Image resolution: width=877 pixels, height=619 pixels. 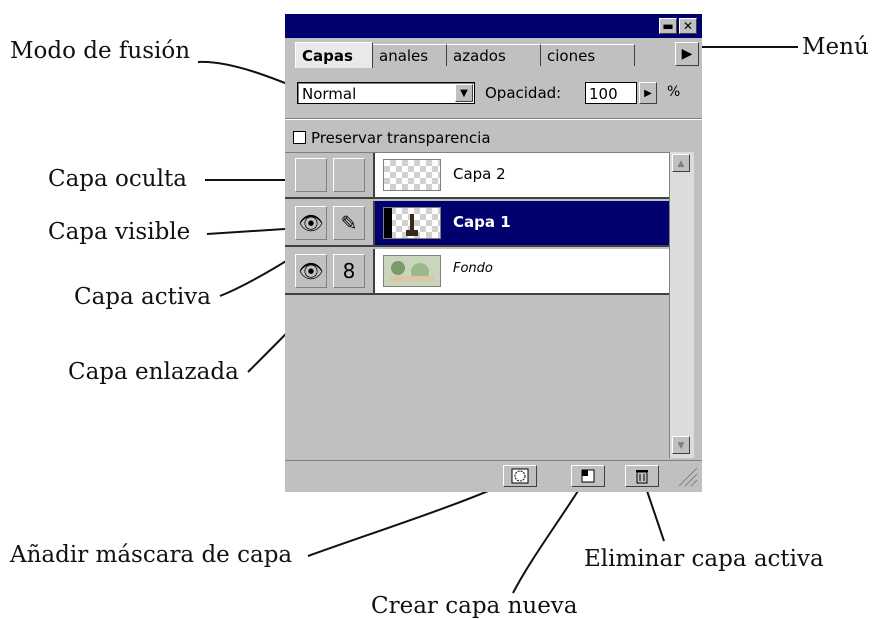 I want to click on tab-acciones: ciones, so click(x=588, y=55).